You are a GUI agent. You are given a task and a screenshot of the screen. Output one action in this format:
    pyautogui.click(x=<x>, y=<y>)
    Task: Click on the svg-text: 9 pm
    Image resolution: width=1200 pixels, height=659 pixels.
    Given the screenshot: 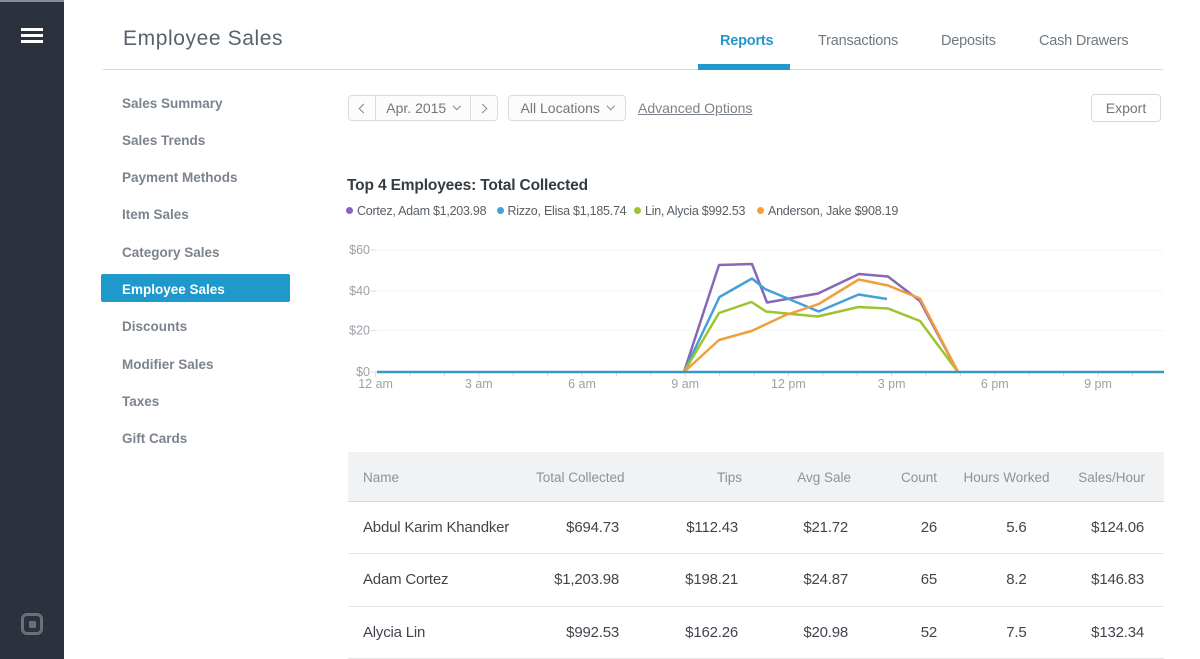 What is the action you would take?
    pyautogui.click(x=1098, y=384)
    